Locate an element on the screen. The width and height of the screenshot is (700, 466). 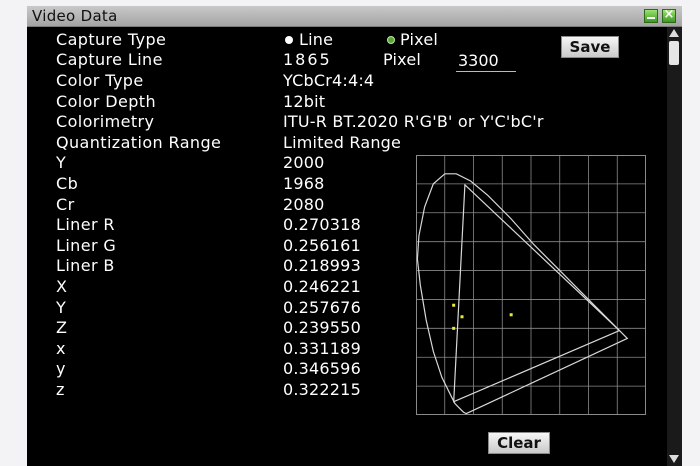
row-value: 1968 is located at coordinates (304, 183).